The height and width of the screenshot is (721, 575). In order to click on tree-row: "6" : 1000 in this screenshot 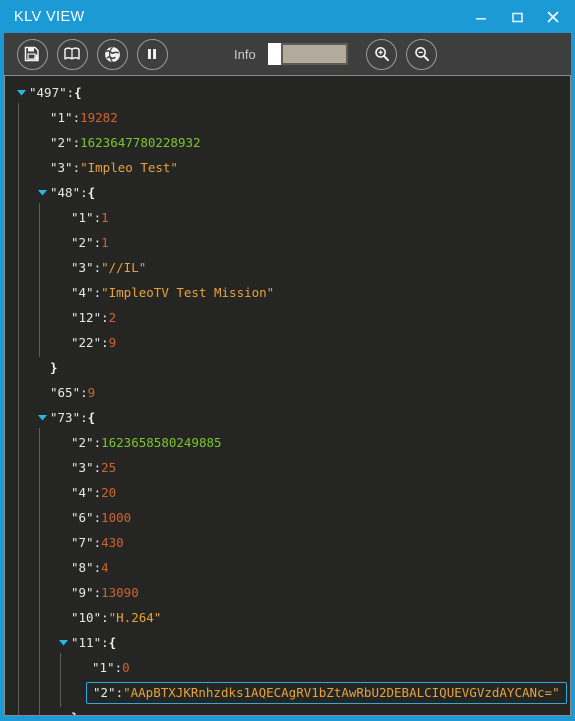, I will do `click(287, 517)`.